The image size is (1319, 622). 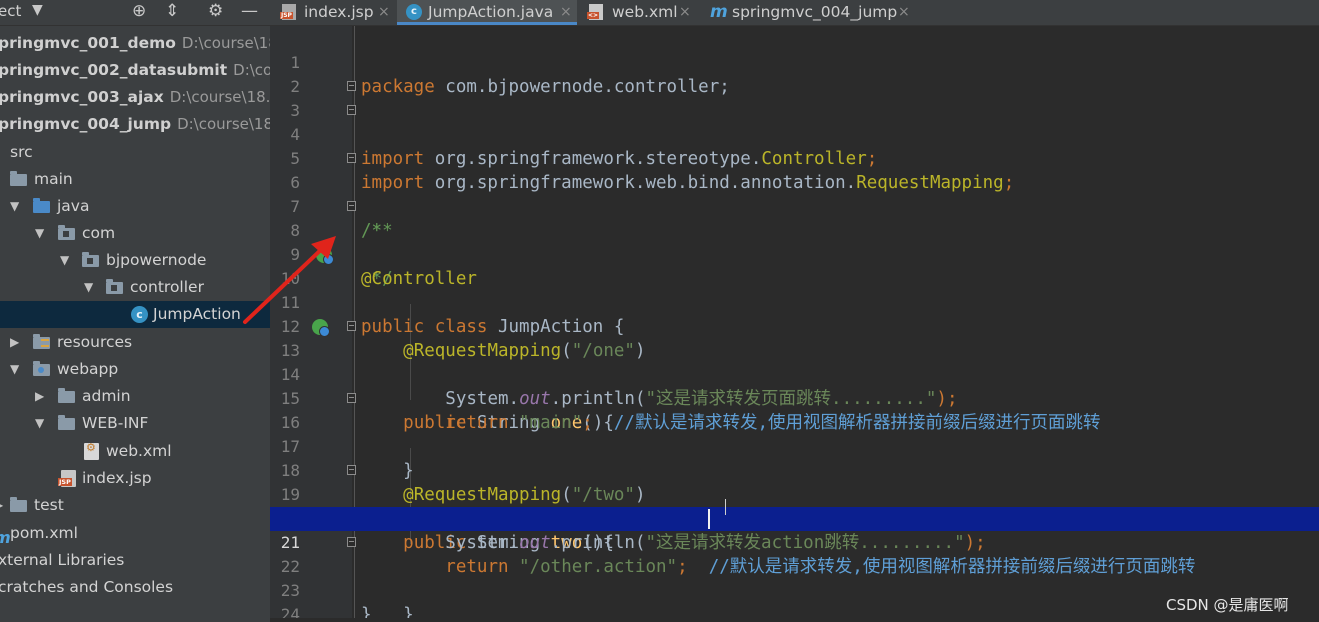 I want to click on tab-index-jsp: JSP index.jsp ×, so click(x=335, y=12).